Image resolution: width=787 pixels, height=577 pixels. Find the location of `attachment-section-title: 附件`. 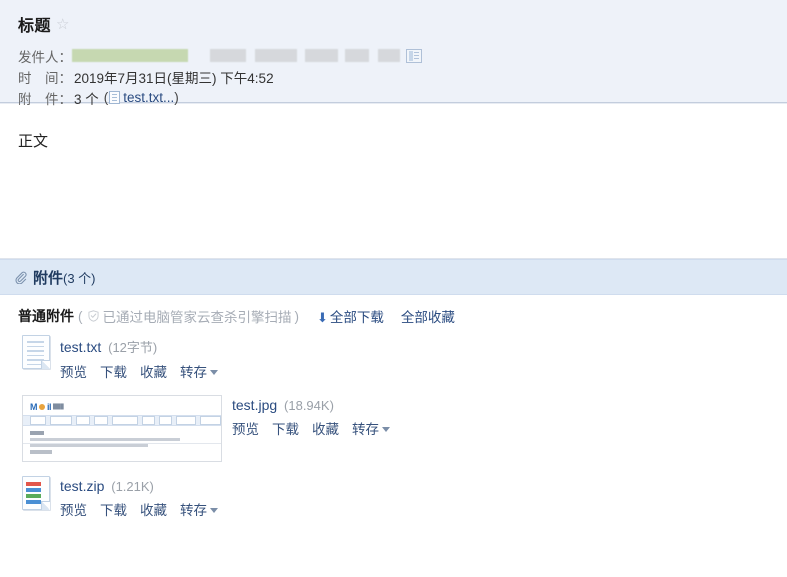

attachment-section-title: 附件 is located at coordinates (48, 278).